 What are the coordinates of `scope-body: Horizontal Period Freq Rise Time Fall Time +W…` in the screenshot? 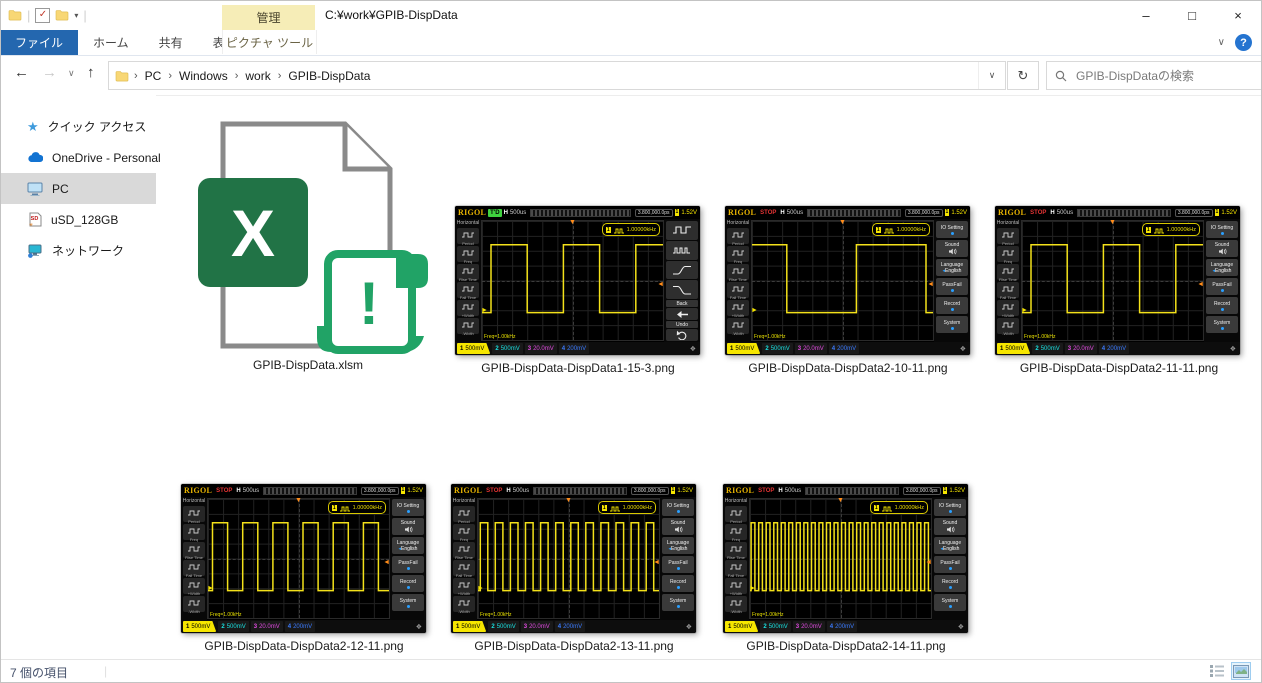 It's located at (573, 558).